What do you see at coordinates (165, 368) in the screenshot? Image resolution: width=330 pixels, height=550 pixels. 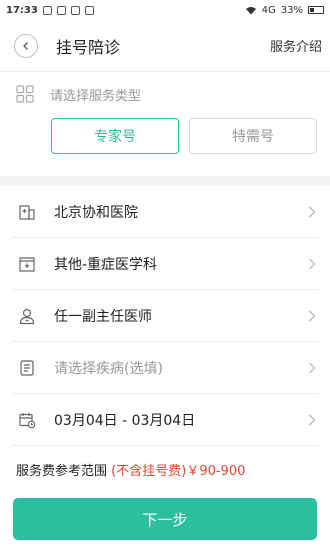 I see `disease-row: 请选择疾病(选填)` at bounding box center [165, 368].